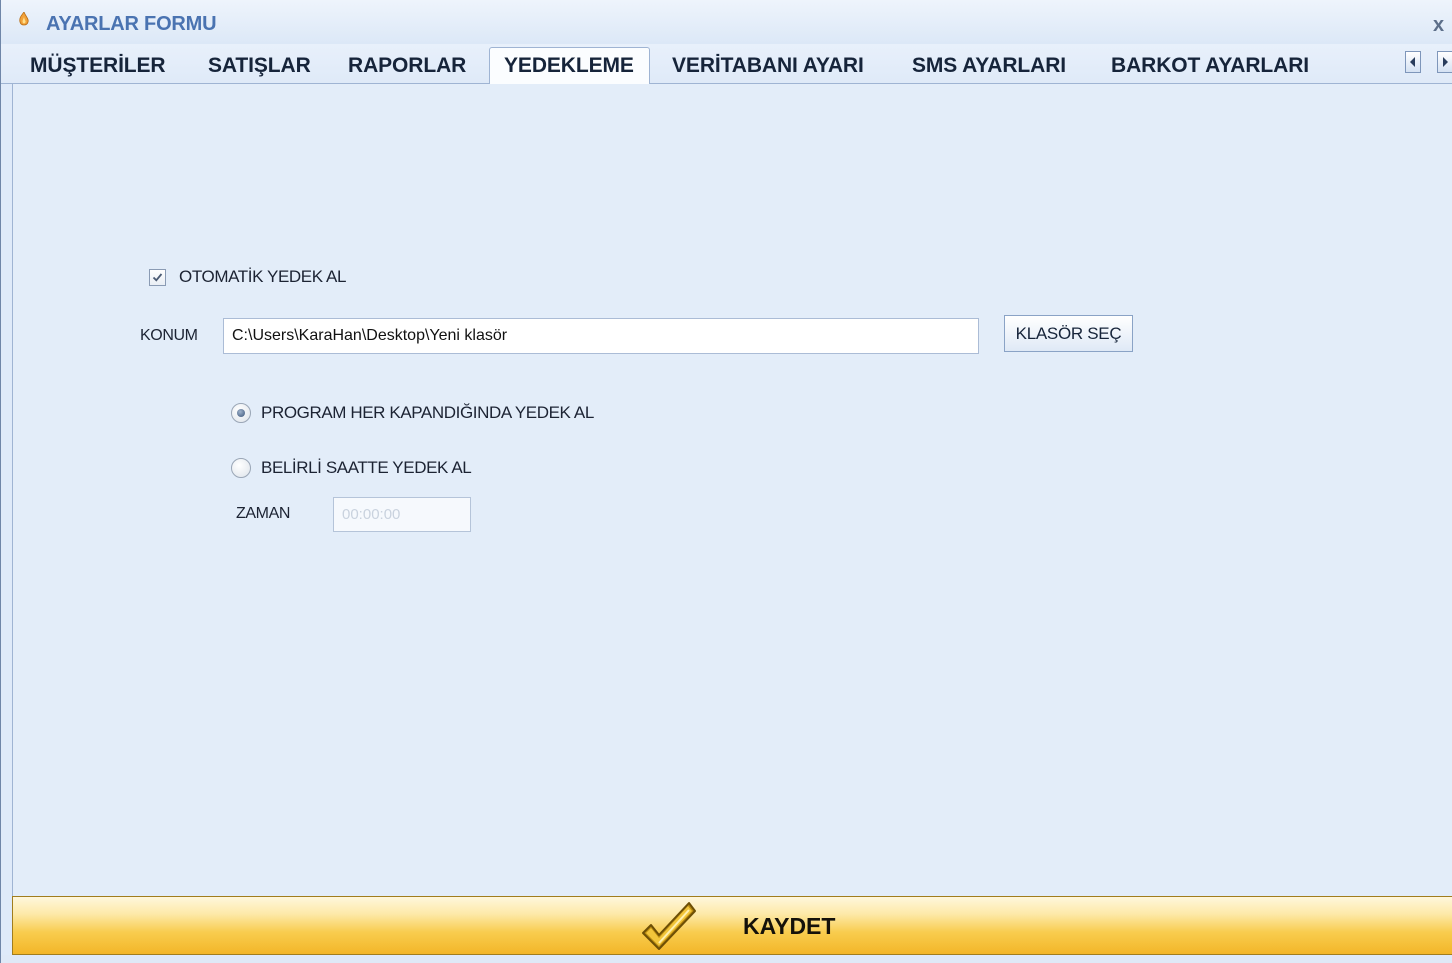 This screenshot has height=963, width=1452. Describe the element at coordinates (989, 68) in the screenshot. I see `tab-sms-ayarlari: SMS AYARLARI` at that location.